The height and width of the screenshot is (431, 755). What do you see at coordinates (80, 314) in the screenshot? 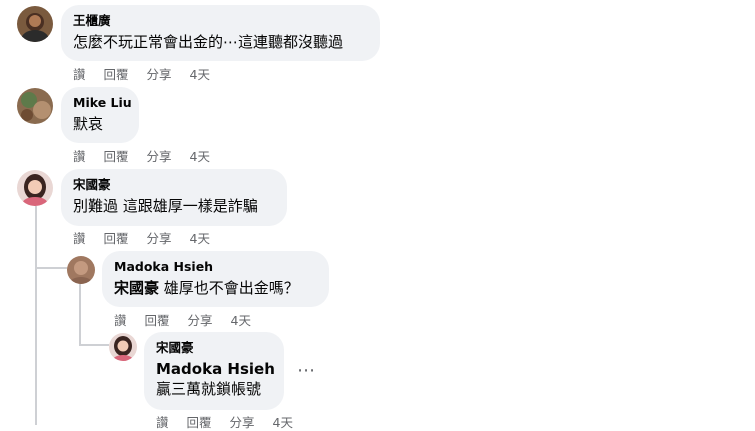
I see `thread-line-nested` at bounding box center [80, 314].